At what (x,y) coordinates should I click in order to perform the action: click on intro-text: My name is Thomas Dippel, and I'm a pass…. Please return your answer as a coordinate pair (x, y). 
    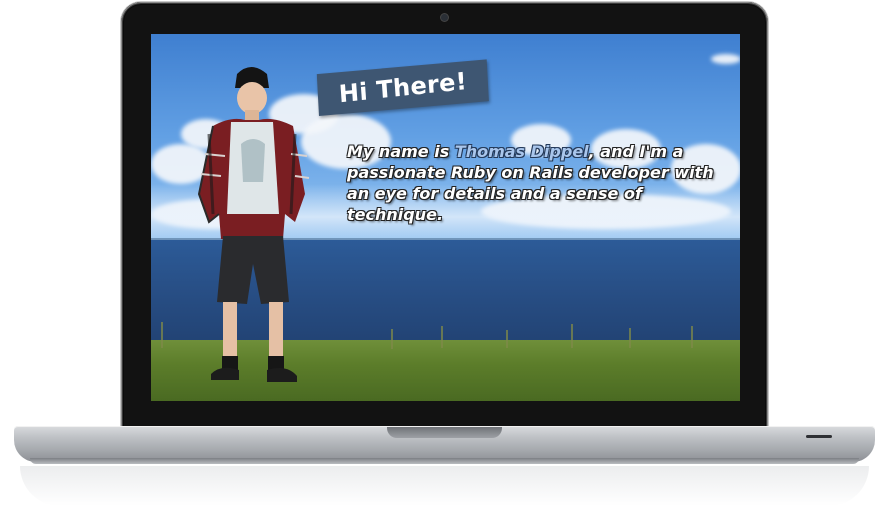
    Looking at the image, I should click on (537, 183).